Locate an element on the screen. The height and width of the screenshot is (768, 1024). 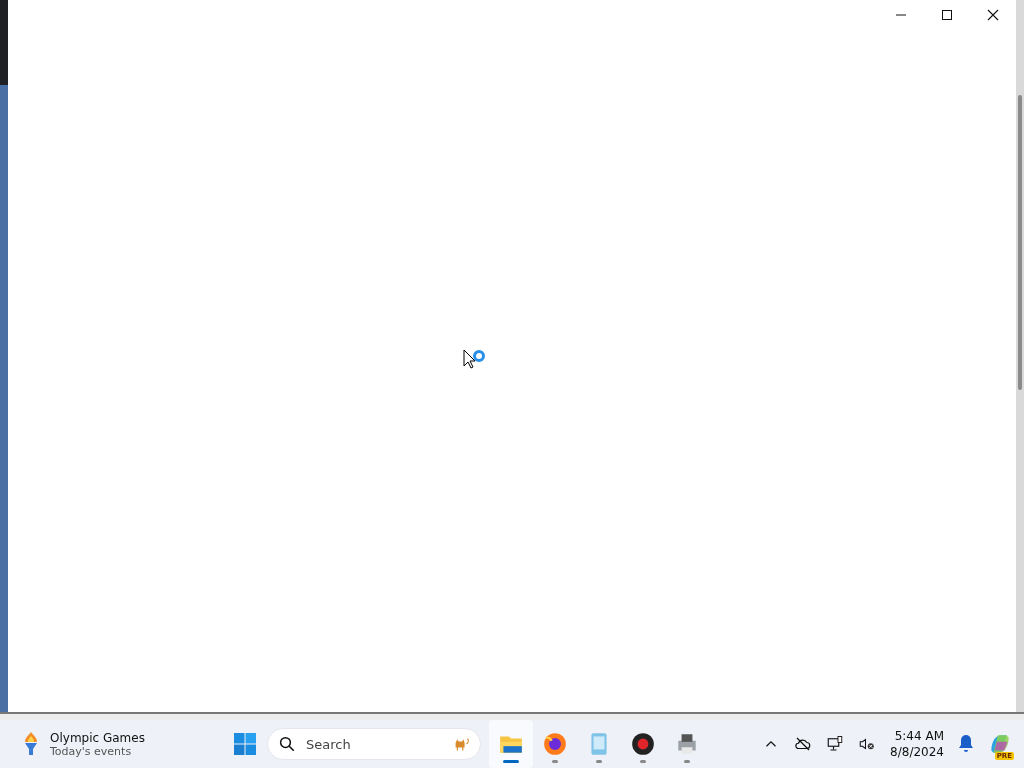
four-squares-icon is located at coordinates (245, 744).